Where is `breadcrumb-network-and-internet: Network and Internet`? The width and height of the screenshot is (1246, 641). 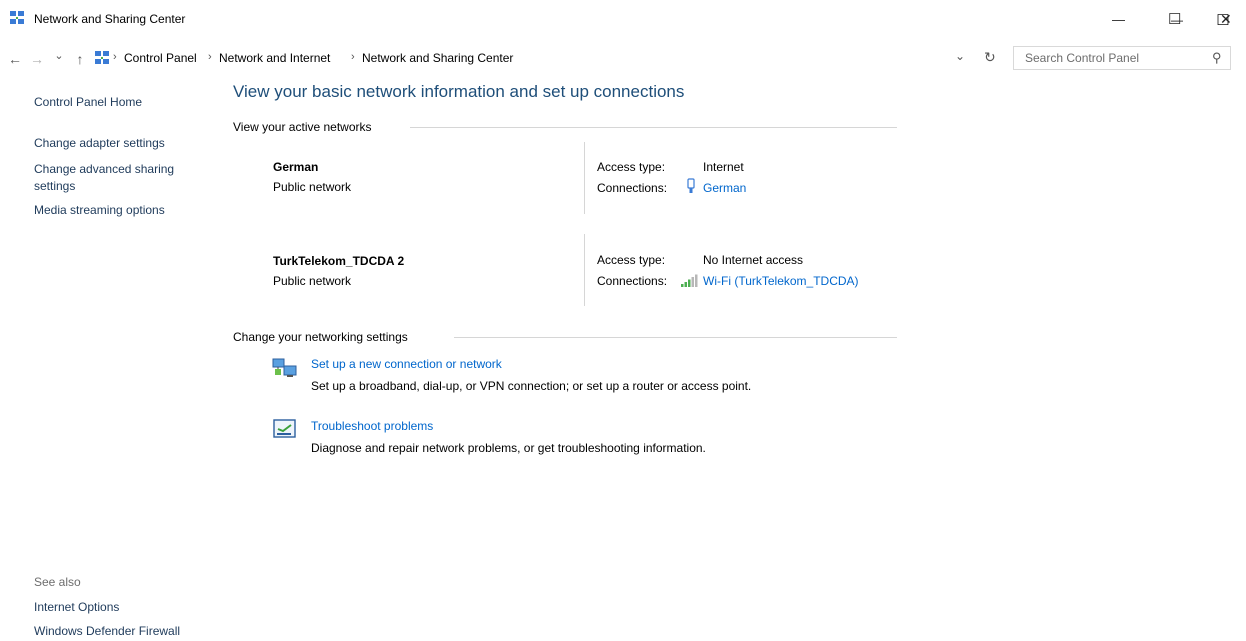
breadcrumb-network-and-internet: Network and Internet is located at coordinates (274, 58).